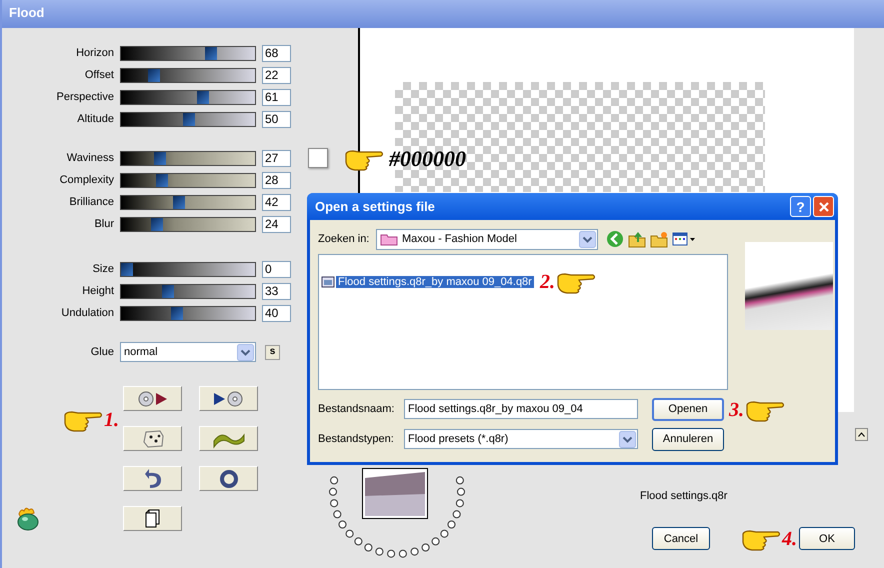  What do you see at coordinates (103, 269) in the screenshot?
I see `slider-label: Size` at bounding box center [103, 269].